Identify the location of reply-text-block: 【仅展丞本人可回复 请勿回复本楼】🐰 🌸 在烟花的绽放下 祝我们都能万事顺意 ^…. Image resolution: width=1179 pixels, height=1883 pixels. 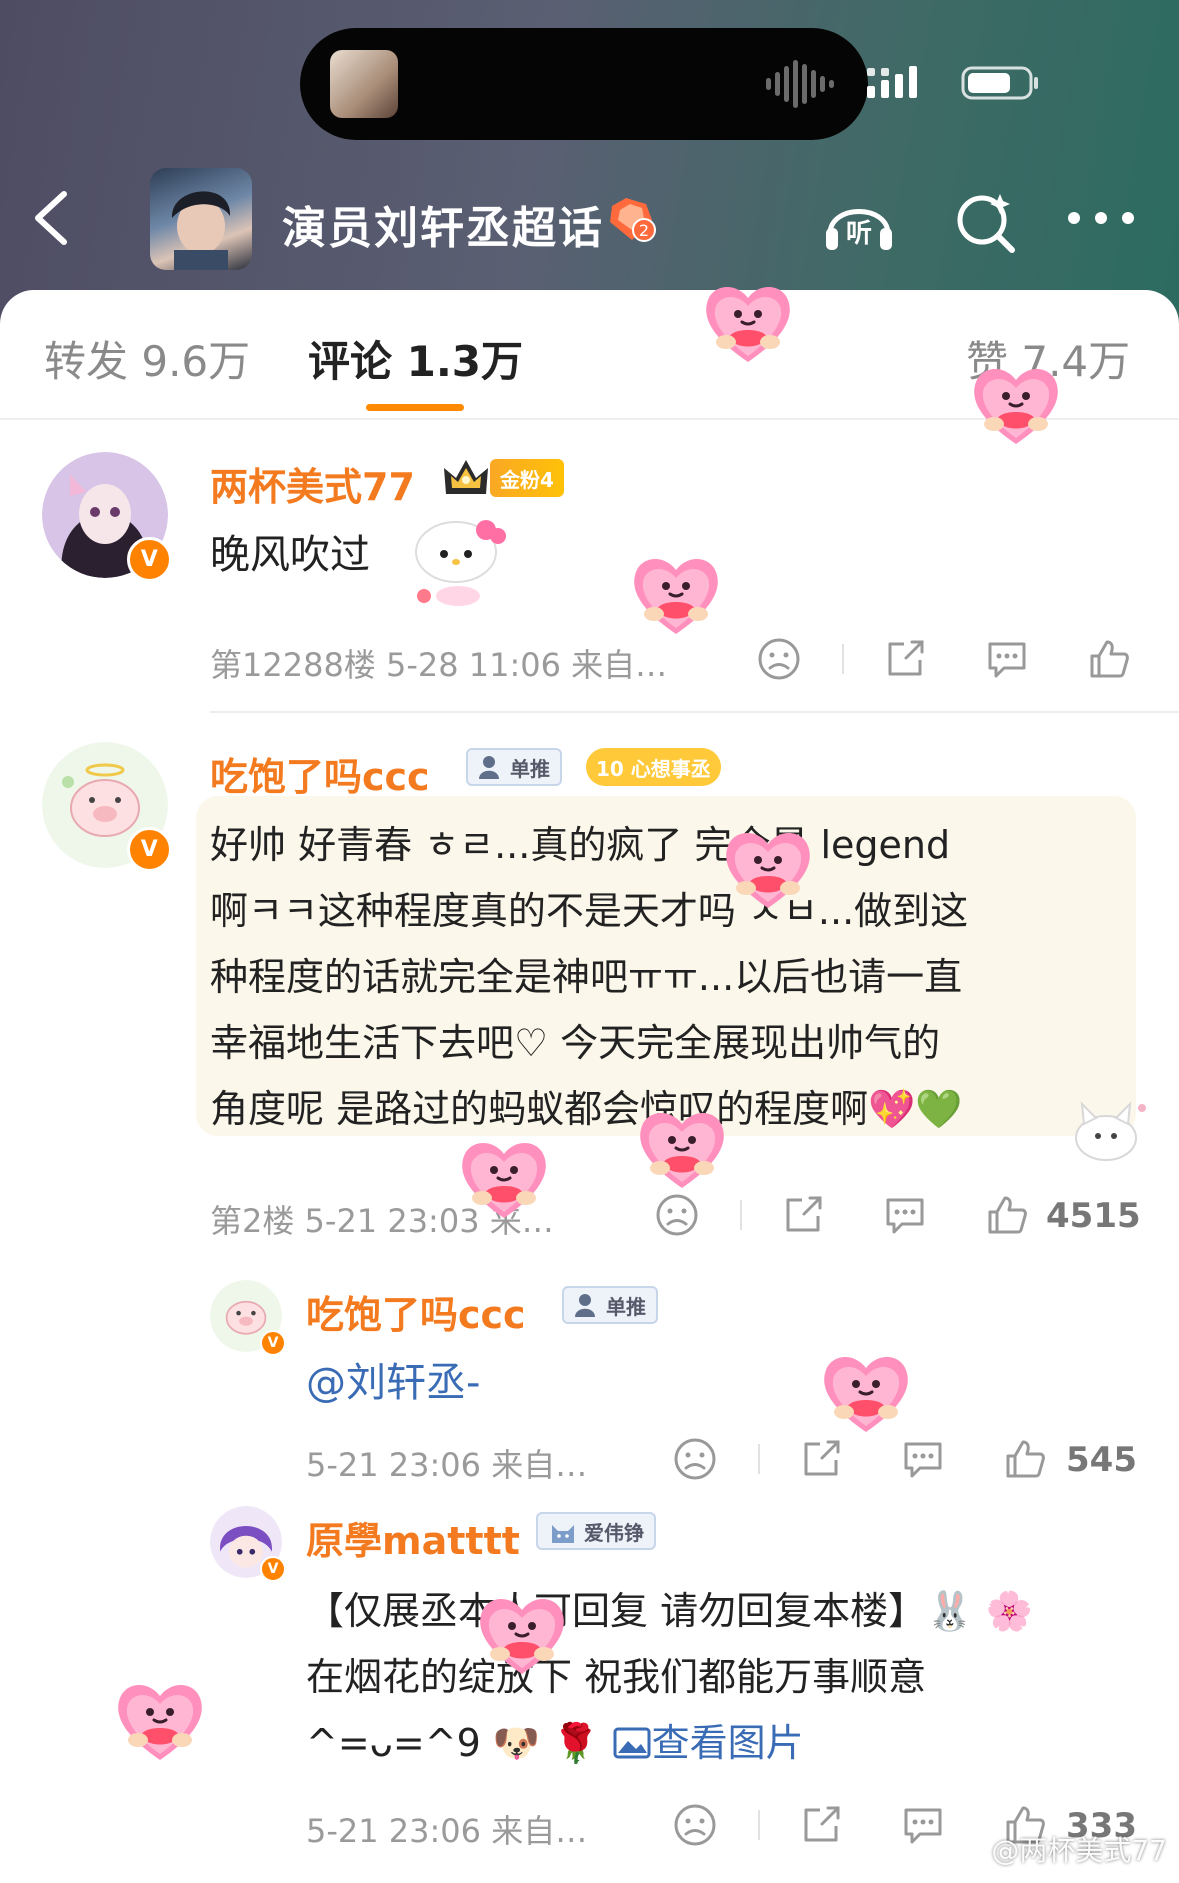
(736, 1677).